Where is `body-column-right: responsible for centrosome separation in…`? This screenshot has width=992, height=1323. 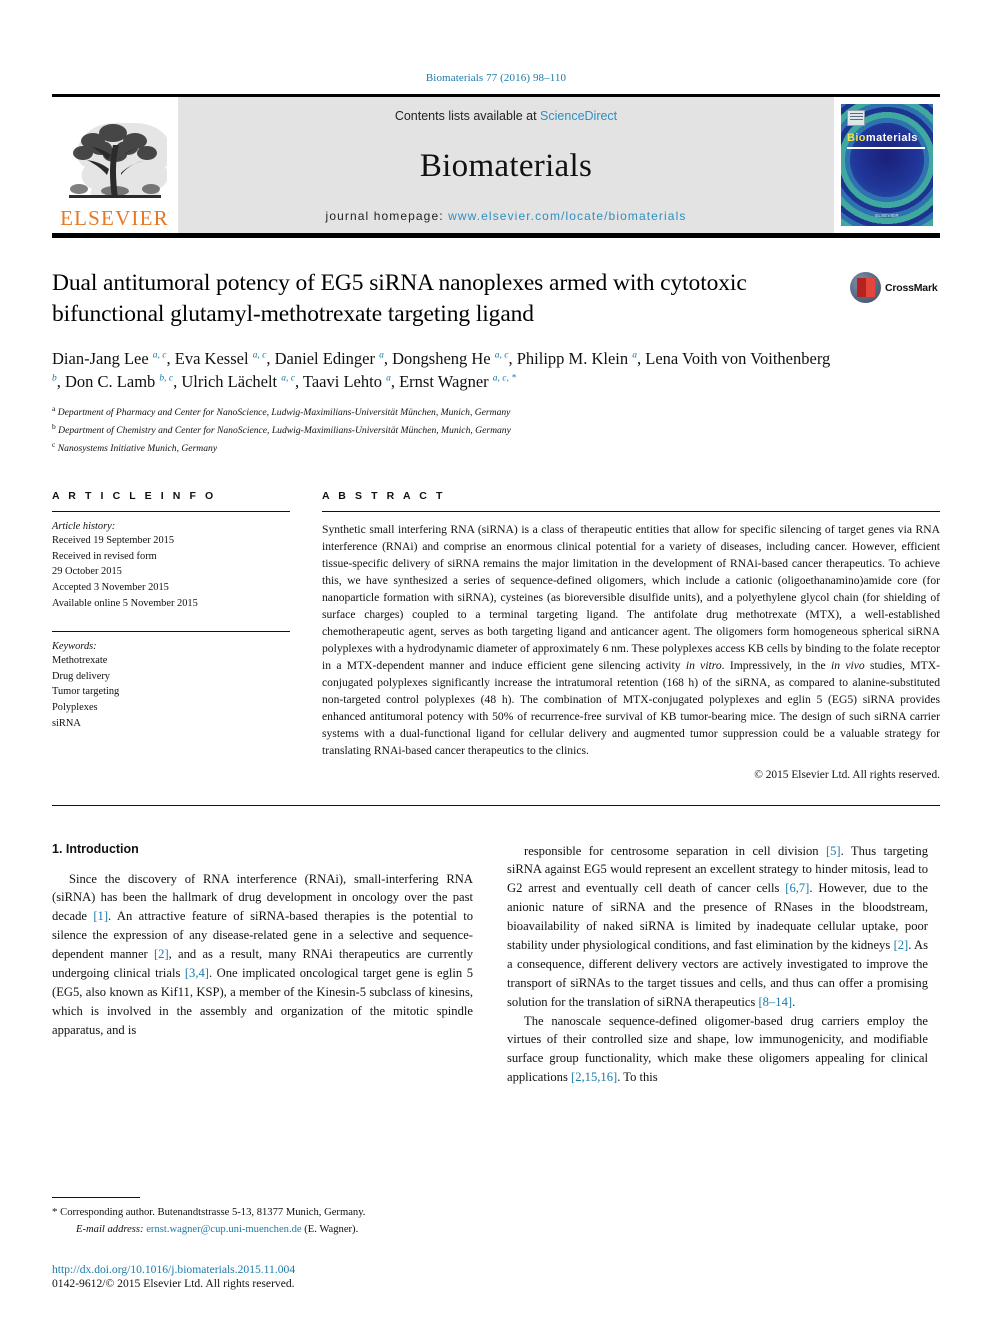
body-column-right: responsible for centrosome separation in… is located at coordinates (717, 965).